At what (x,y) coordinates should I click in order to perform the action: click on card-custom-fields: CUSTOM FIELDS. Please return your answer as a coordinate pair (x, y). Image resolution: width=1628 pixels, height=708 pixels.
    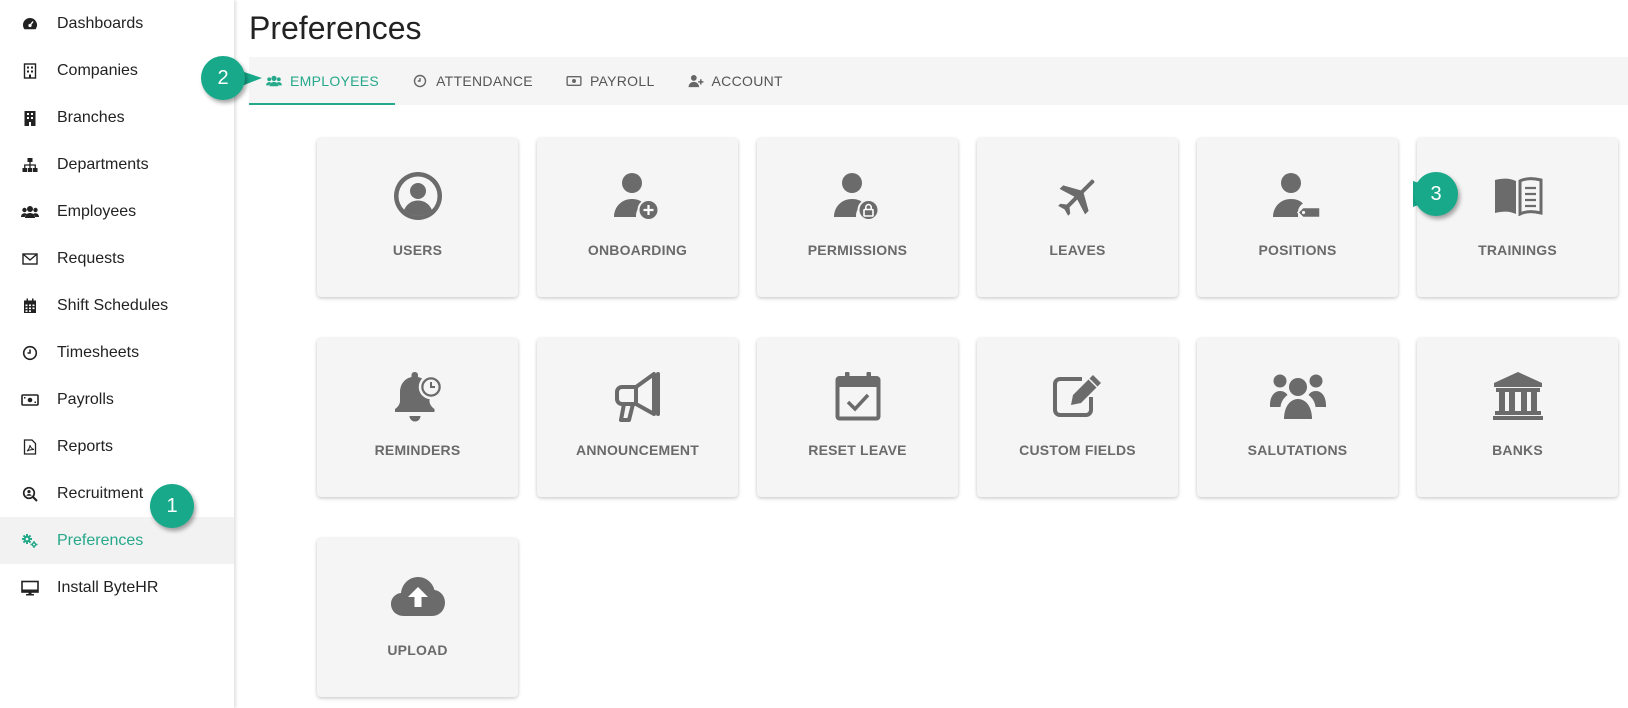
    Looking at the image, I should click on (1077, 417).